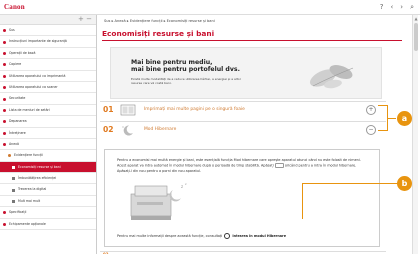 This screenshot has height=254, width=420. I want to click on sidebar-item-label: Securitate, so click(17, 98).